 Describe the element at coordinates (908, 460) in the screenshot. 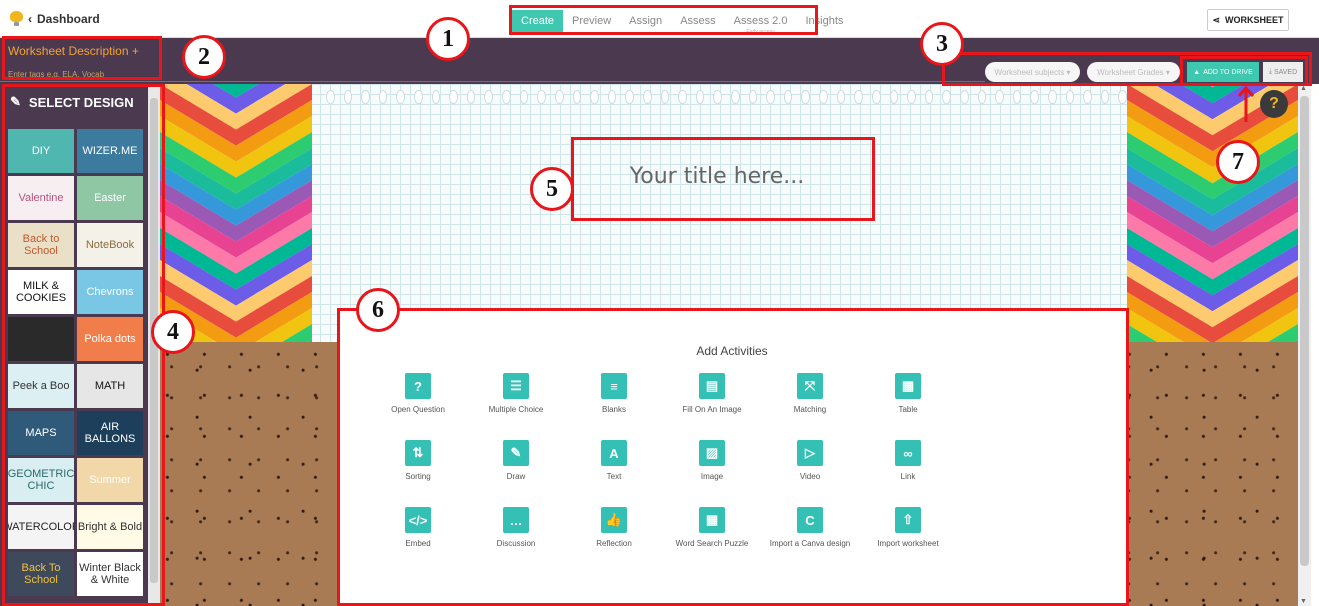

I see `activity-link: ∞ Link` at that location.